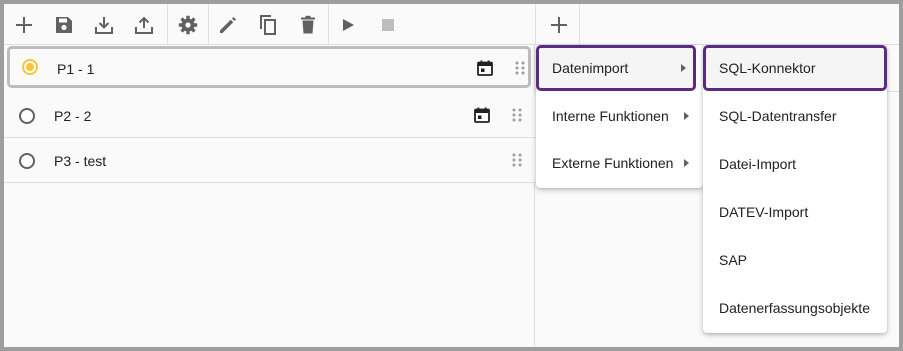 Image resolution: width=903 pixels, height=351 pixels. Describe the element at coordinates (308, 24) in the screenshot. I see `trash-icon` at that location.